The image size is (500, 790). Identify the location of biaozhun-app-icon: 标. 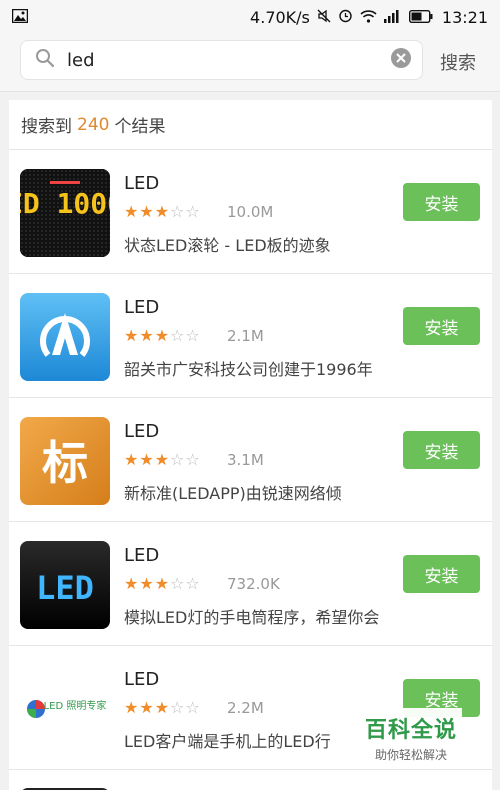
(65, 461).